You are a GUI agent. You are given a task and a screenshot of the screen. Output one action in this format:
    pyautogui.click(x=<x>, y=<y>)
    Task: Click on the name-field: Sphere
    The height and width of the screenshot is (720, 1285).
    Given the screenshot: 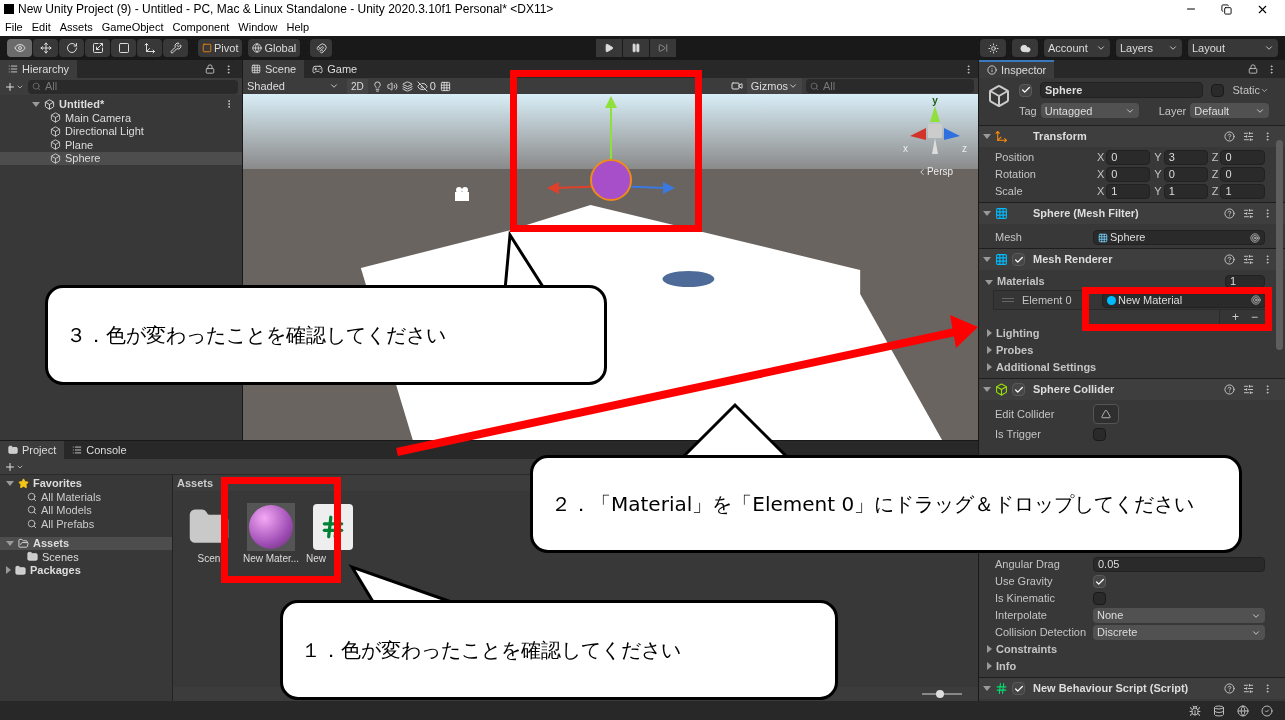 What is the action you would take?
    pyautogui.click(x=1122, y=90)
    